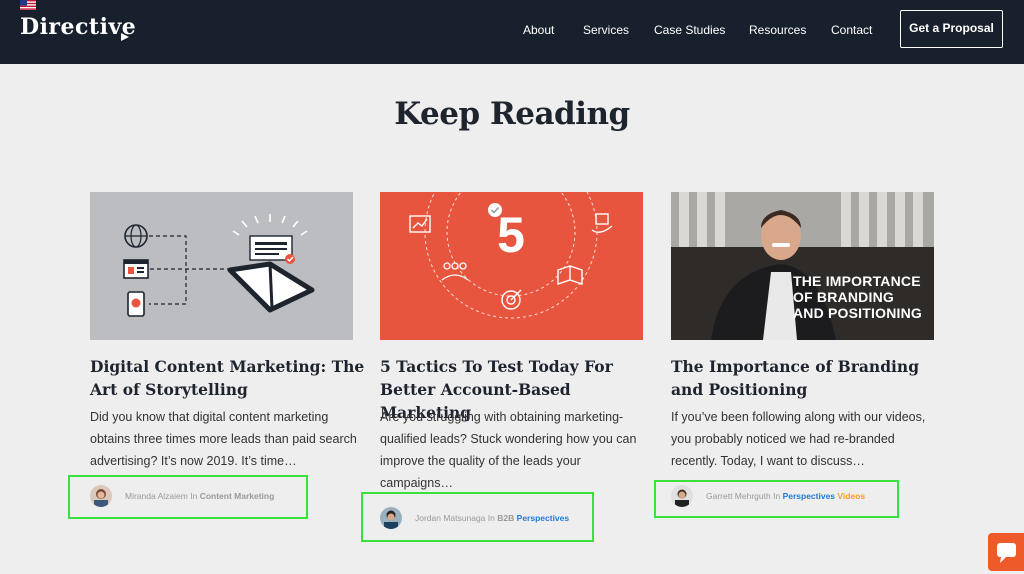 Image resolution: width=1024 pixels, height=574 pixels. I want to click on nav-case-studies: Case Studies, so click(689, 32).